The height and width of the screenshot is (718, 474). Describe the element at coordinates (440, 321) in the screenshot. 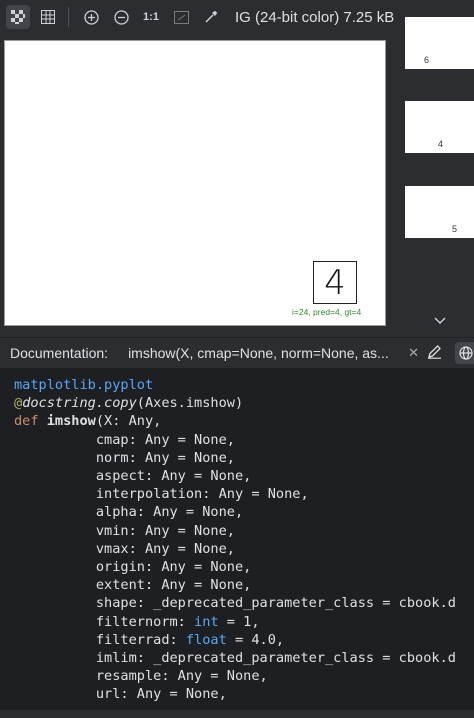

I see `chevron-down-icon` at that location.